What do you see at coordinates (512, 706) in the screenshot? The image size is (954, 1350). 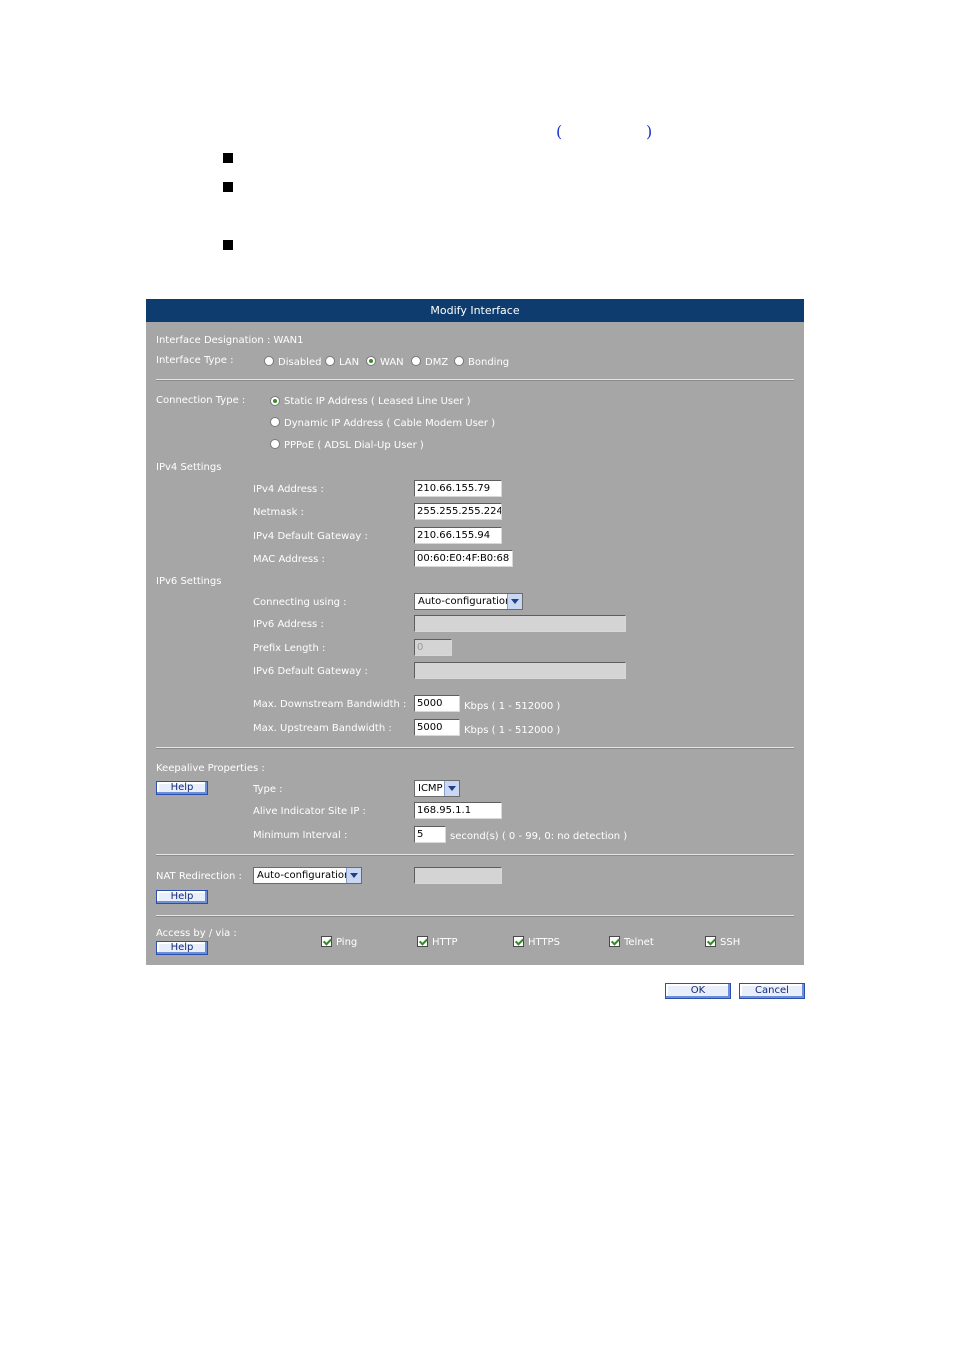 I see `downstream-unit: Kbps ( 1 - 512000 )` at bounding box center [512, 706].